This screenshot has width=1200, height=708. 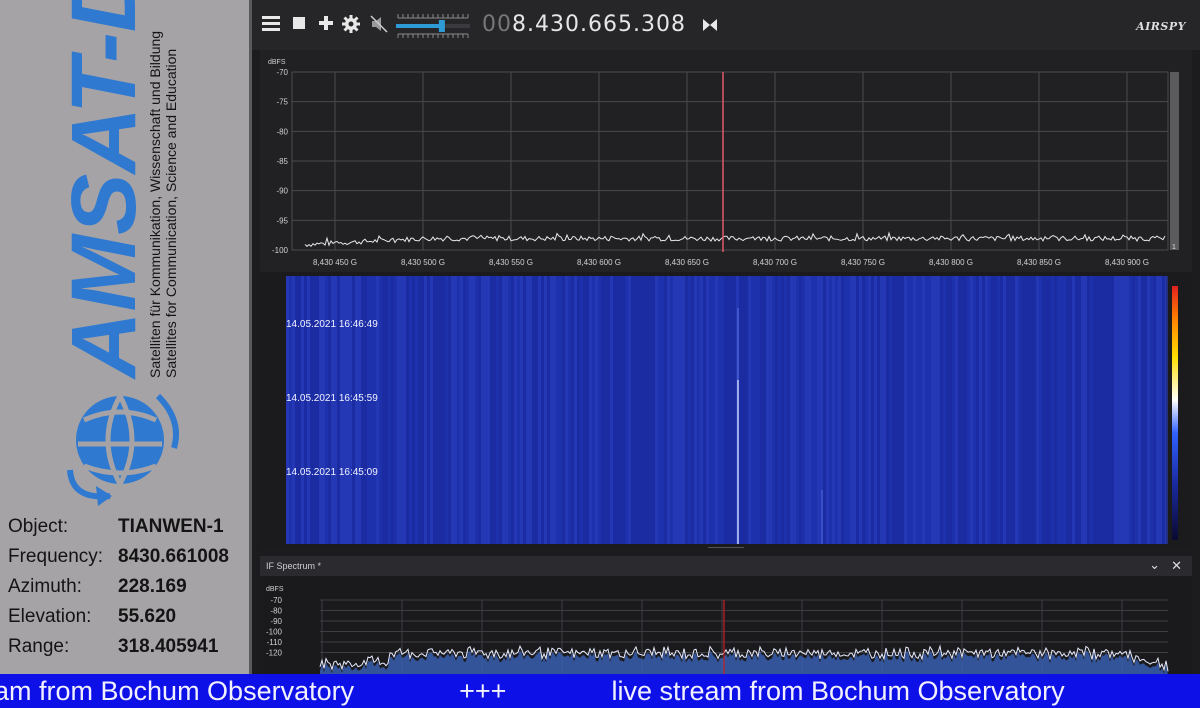 I want to click on spectrum-unit: dBFS, so click(x=277, y=62).